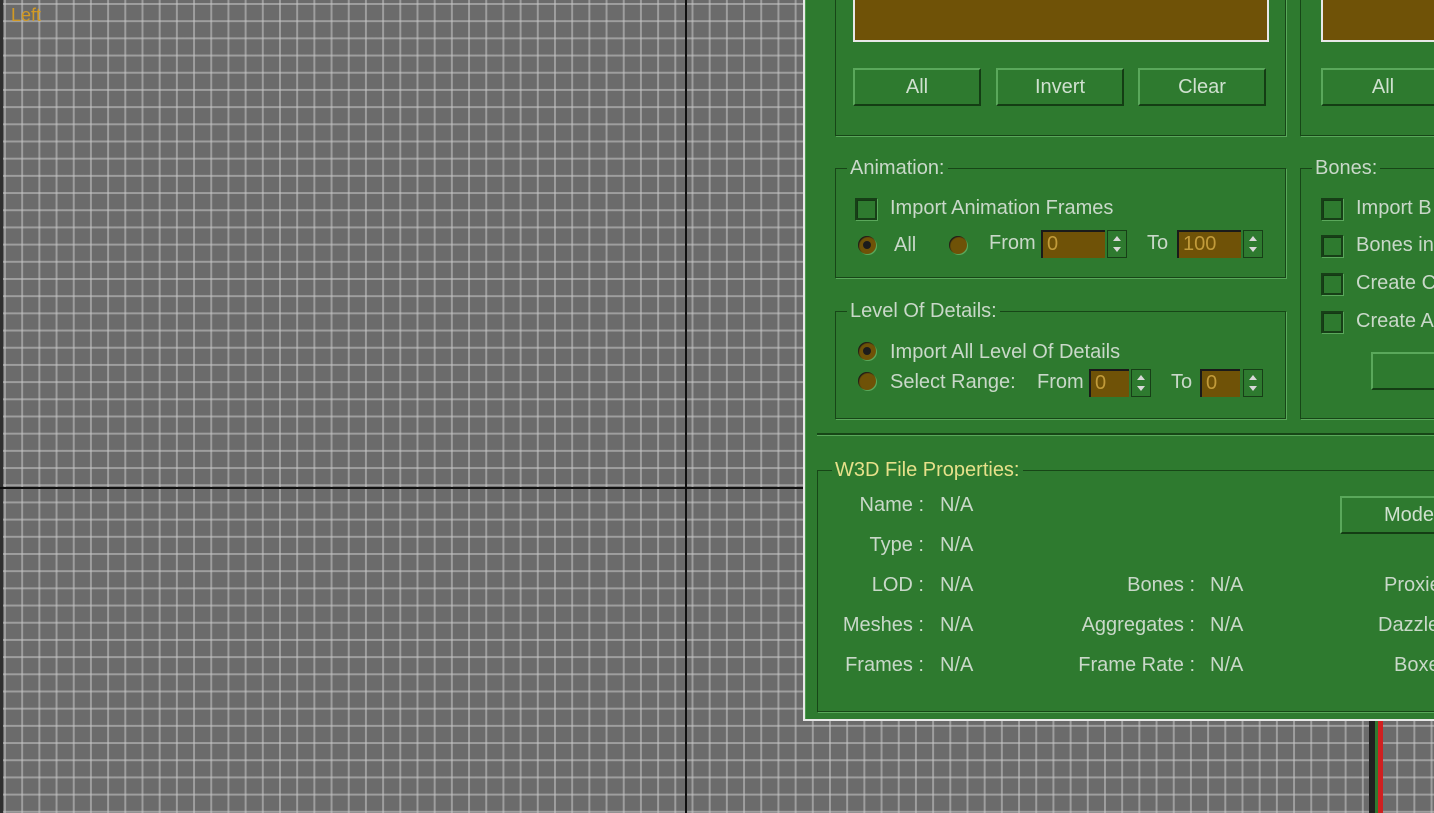  Describe the element at coordinates (1220, 383) in the screenshot. I see `lod-to-field: 0` at that location.